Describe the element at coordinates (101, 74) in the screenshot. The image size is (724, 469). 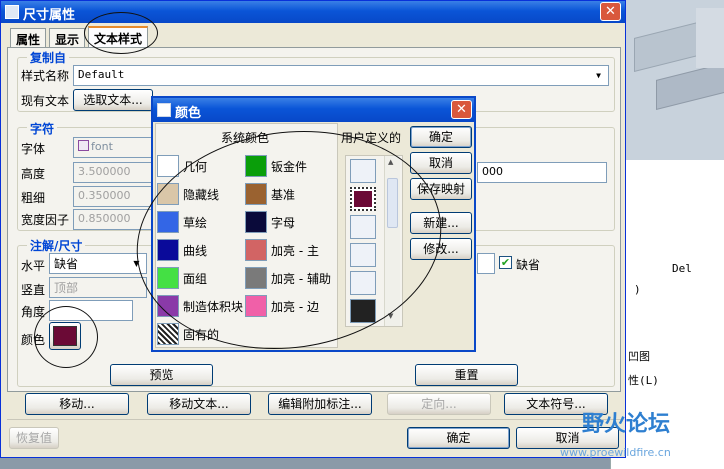
I see `style-name-value: Default` at that location.